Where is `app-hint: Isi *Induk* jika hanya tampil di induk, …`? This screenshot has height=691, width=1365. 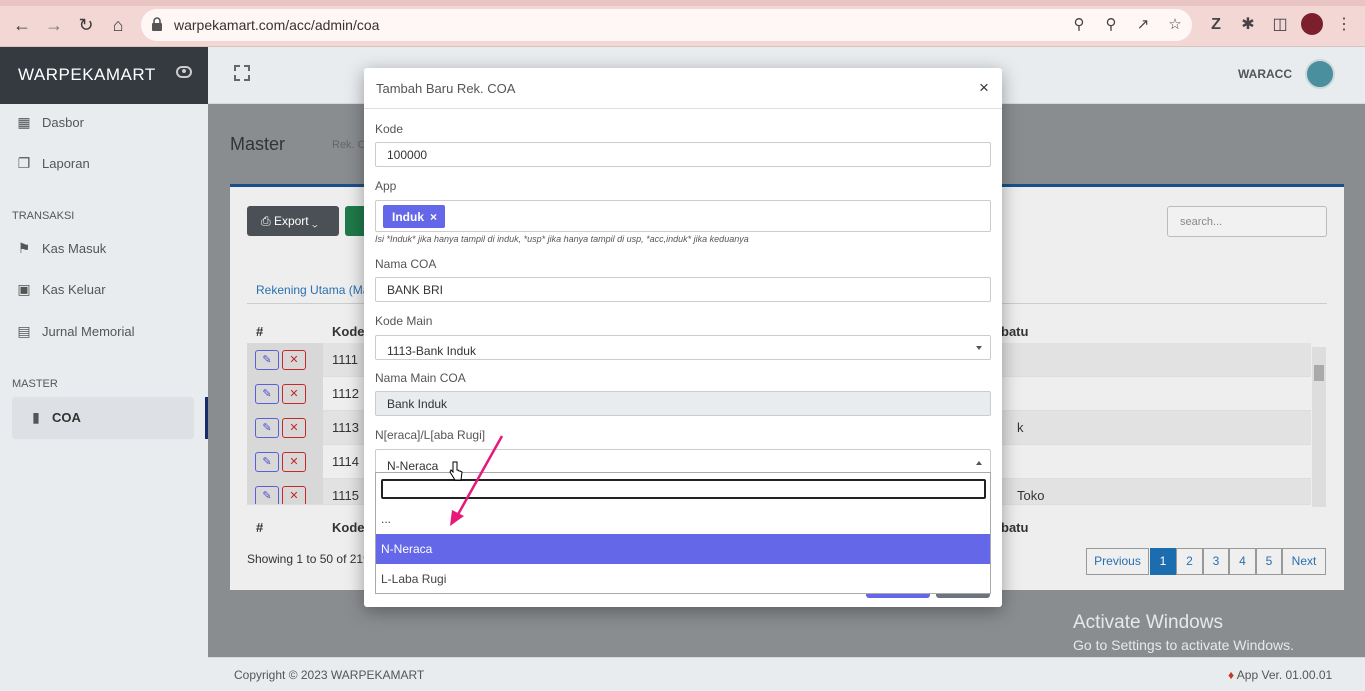
app-hint: Isi *Induk* jika hanya tampil di induk, … is located at coordinates (562, 239).